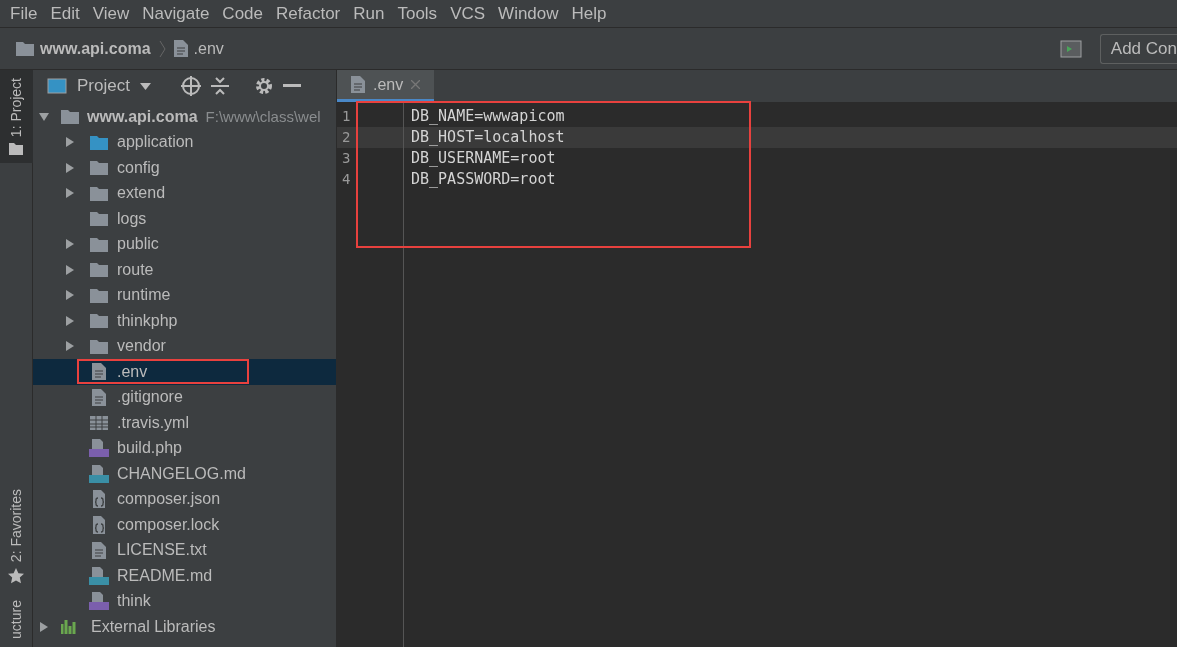 This screenshot has height=647, width=1177. What do you see at coordinates (589, 13) in the screenshot?
I see `menu-item: Help` at bounding box center [589, 13].